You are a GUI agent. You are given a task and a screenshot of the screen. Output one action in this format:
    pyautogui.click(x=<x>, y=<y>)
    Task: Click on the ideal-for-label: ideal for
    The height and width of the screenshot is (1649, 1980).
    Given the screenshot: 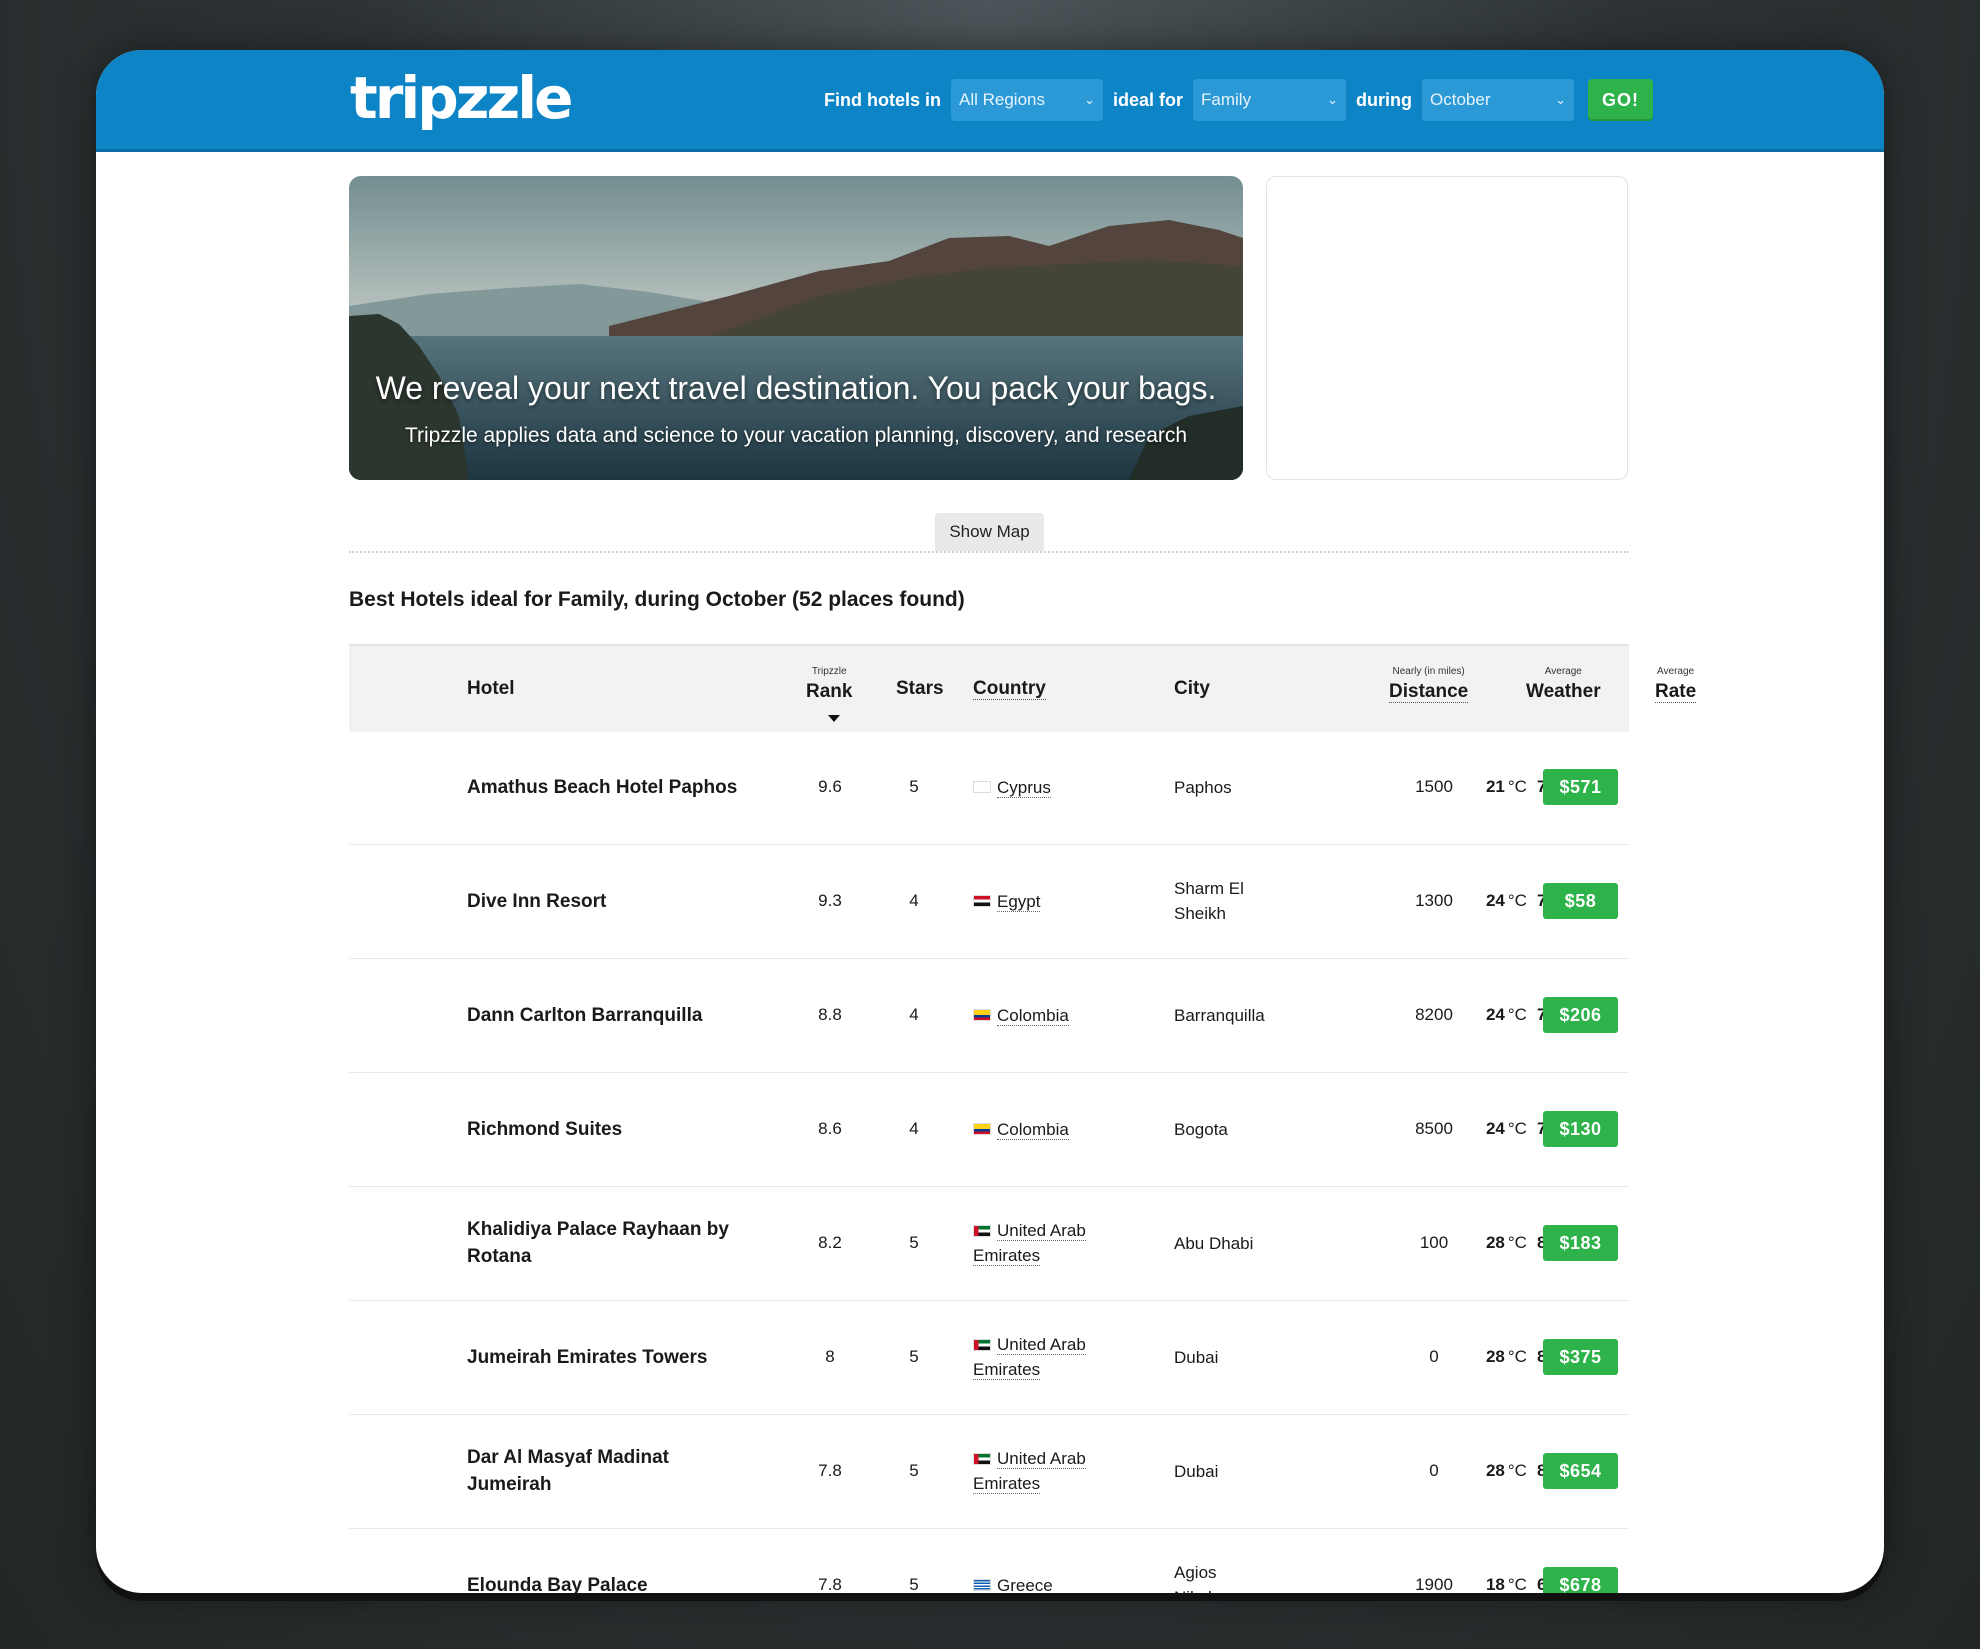 What is the action you would take?
    pyautogui.click(x=1148, y=99)
    